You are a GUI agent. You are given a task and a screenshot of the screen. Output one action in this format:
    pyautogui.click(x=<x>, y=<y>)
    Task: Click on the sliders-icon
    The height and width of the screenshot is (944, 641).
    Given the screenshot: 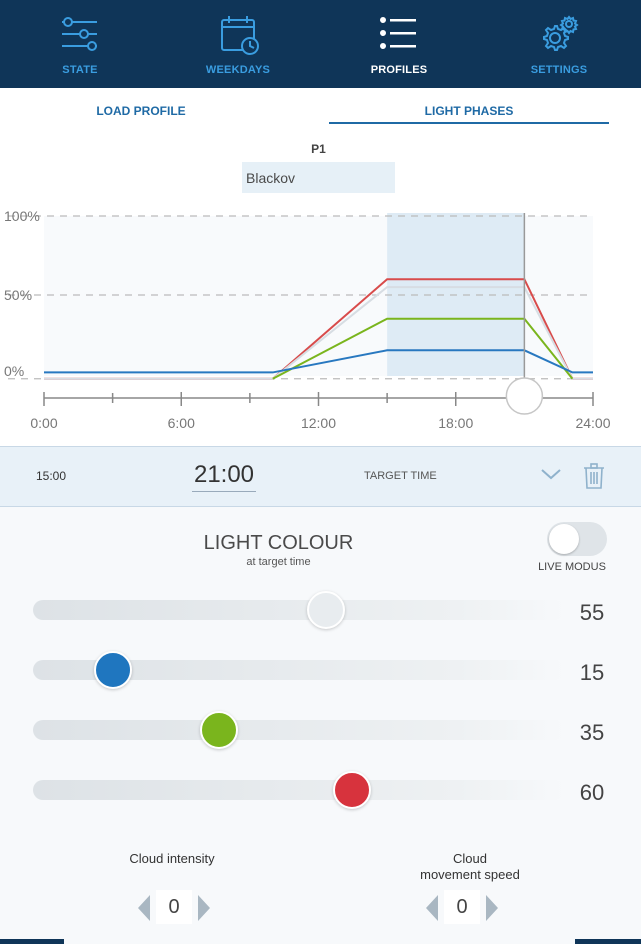 What is the action you would take?
    pyautogui.click(x=79, y=34)
    